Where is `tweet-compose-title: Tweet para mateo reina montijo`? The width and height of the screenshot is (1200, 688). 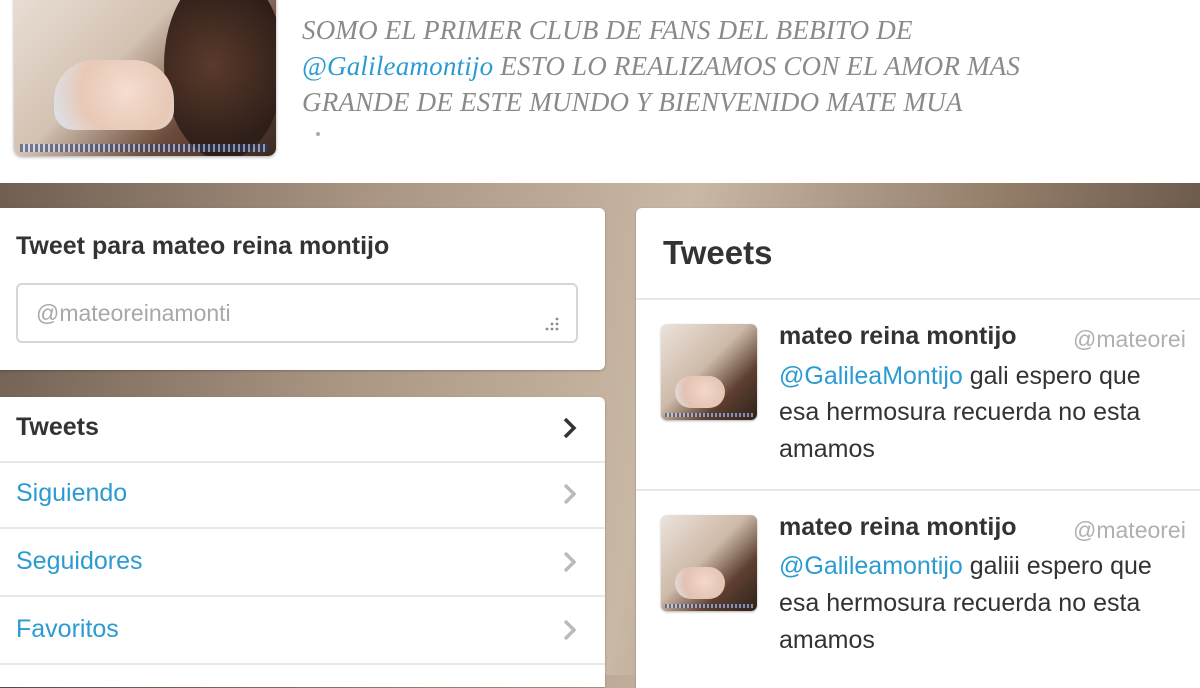 tweet-compose-title: Tweet para mateo reina montijo is located at coordinates (203, 246).